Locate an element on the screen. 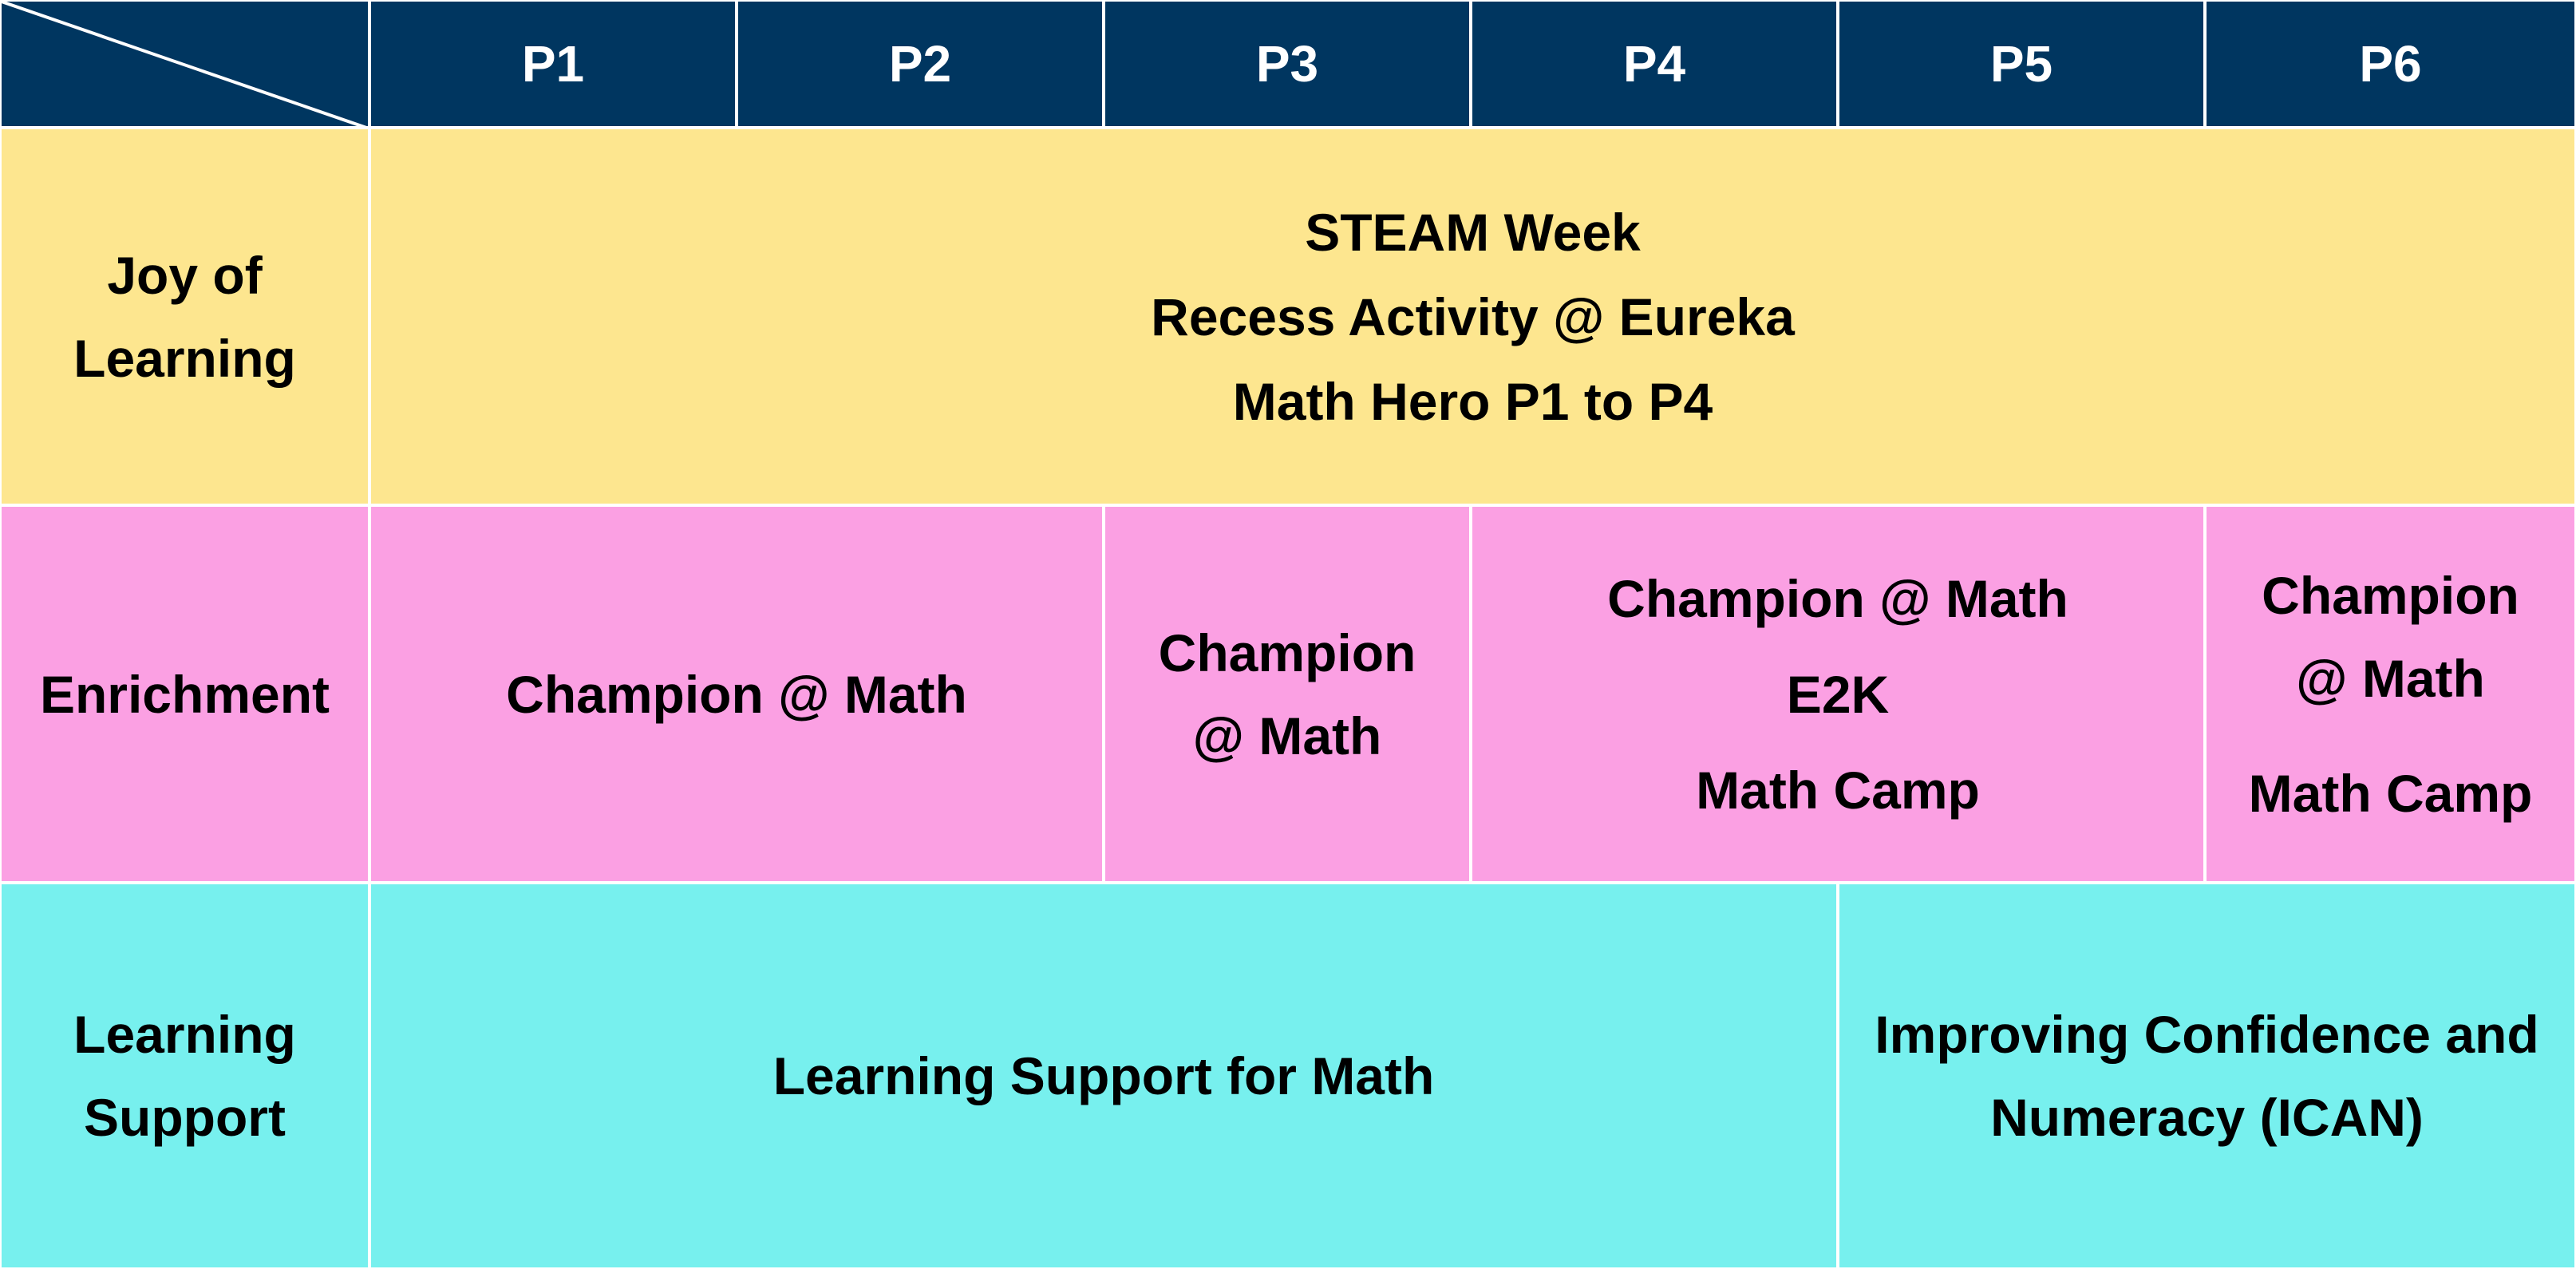 The image size is (2576, 1269). column-header-p2: P2 is located at coordinates (920, 64).